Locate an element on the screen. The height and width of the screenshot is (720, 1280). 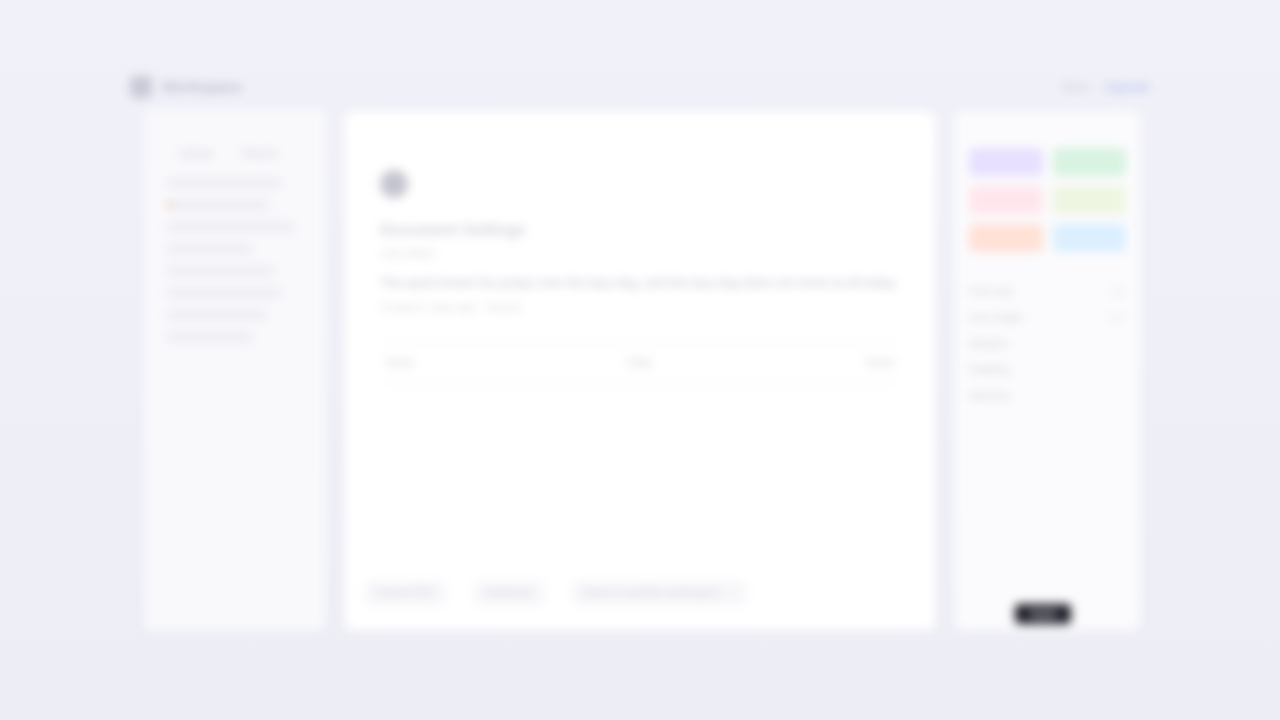
tab-library: Library is located at coordinates (196, 154).